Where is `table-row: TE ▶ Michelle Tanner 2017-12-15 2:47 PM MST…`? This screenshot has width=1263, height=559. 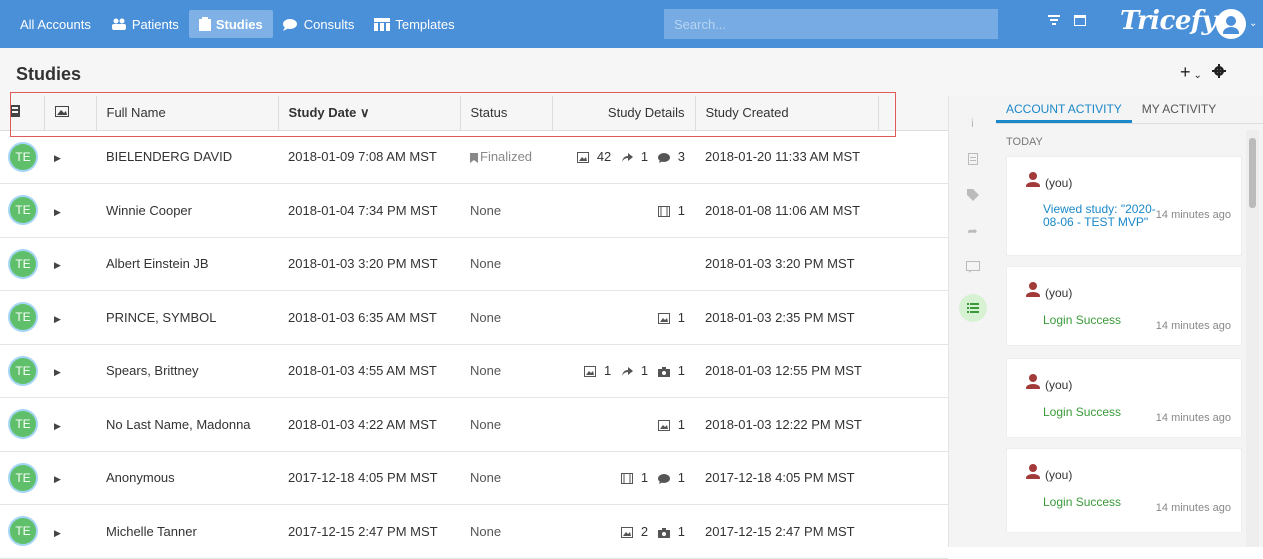
table-row: TE ▶ Michelle Tanner 2017-12-15 2:47 PM MST… is located at coordinates (474, 531).